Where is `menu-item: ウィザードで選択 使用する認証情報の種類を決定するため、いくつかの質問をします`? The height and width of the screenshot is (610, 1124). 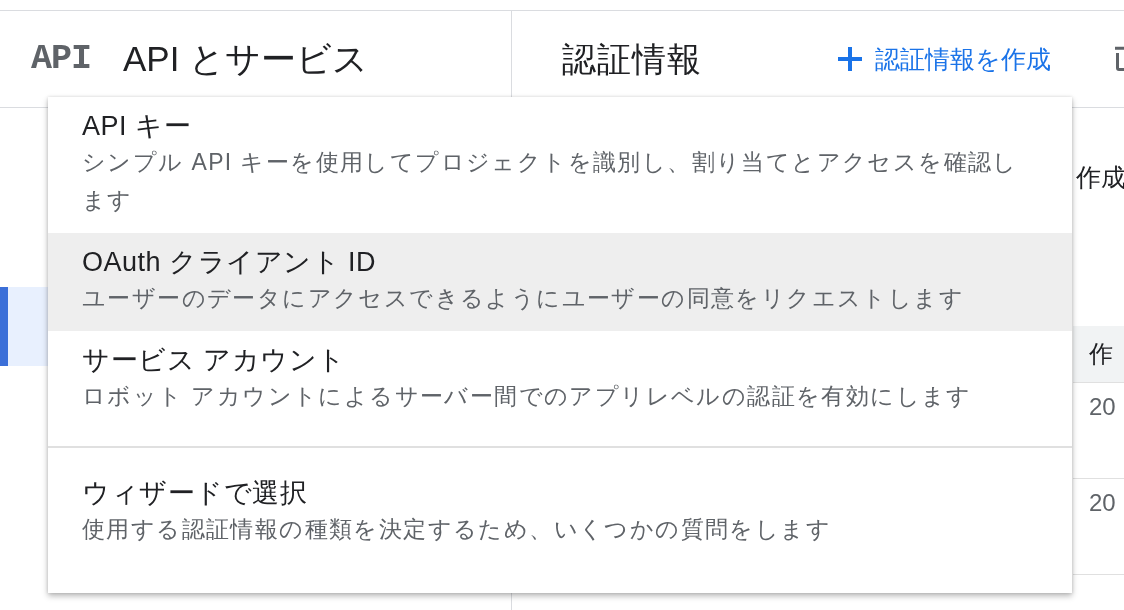 menu-item: ウィザードで選択 使用する認証情報の種類を決定するため、いくつかの質問をします is located at coordinates (560, 513).